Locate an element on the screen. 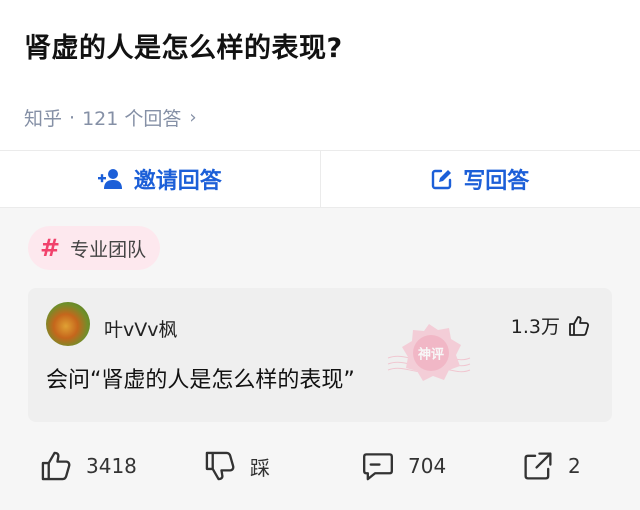  question-action-bar: 邀请回答 写回答 is located at coordinates (320, 179).